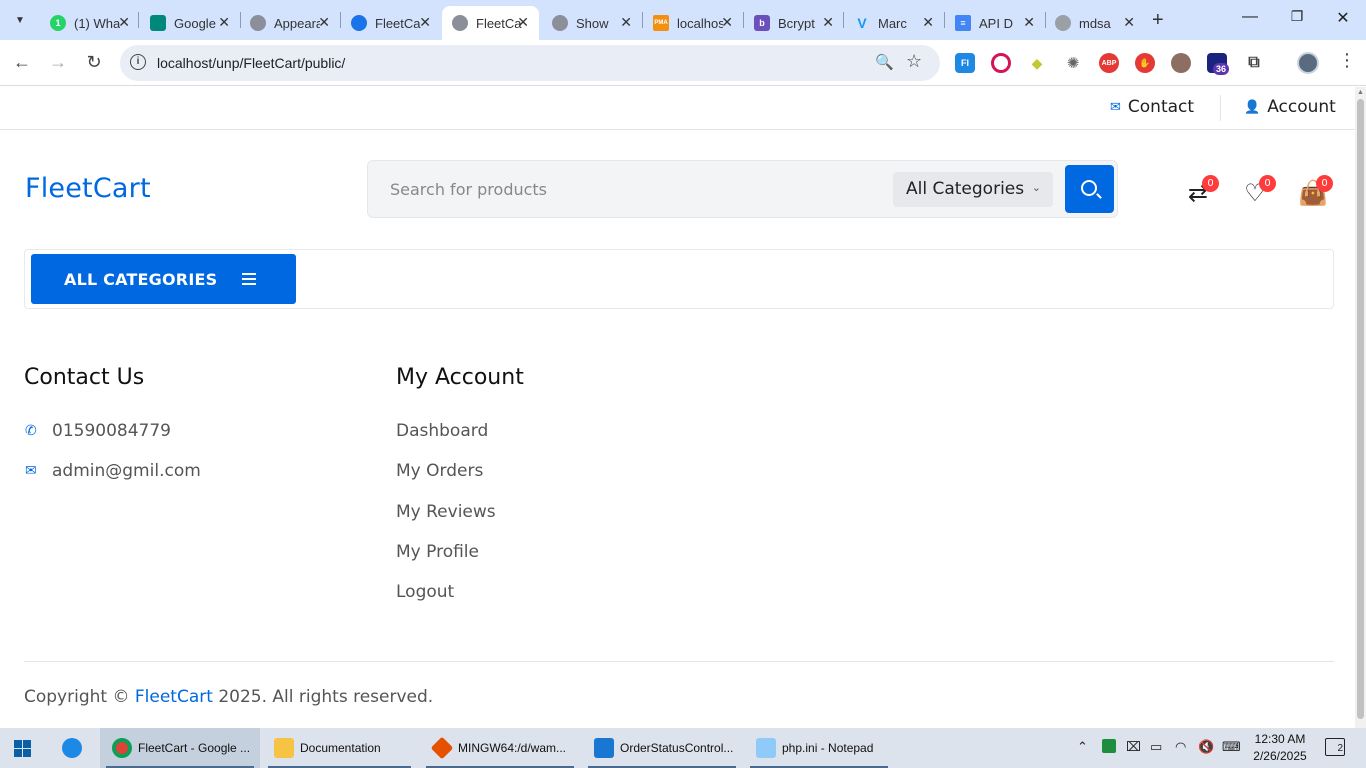 This screenshot has height=768, width=1366. What do you see at coordinates (1158, 20) in the screenshot?
I see `new-tab-plus-icon: +` at bounding box center [1158, 20].